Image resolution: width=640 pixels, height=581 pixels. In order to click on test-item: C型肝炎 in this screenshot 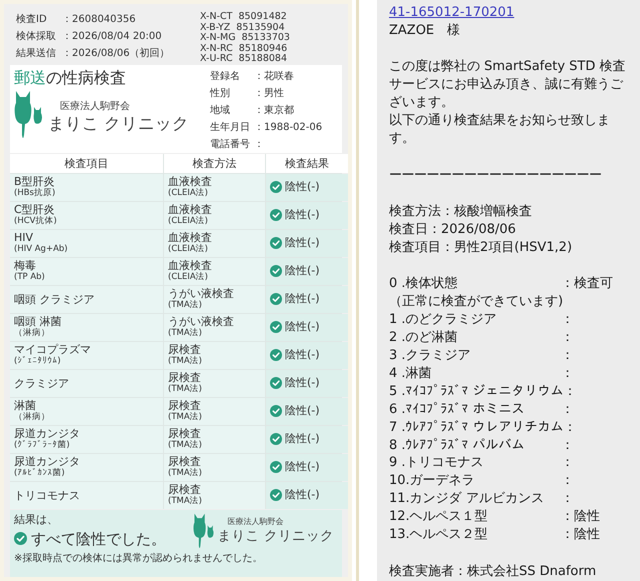, I will do `click(35, 209)`.